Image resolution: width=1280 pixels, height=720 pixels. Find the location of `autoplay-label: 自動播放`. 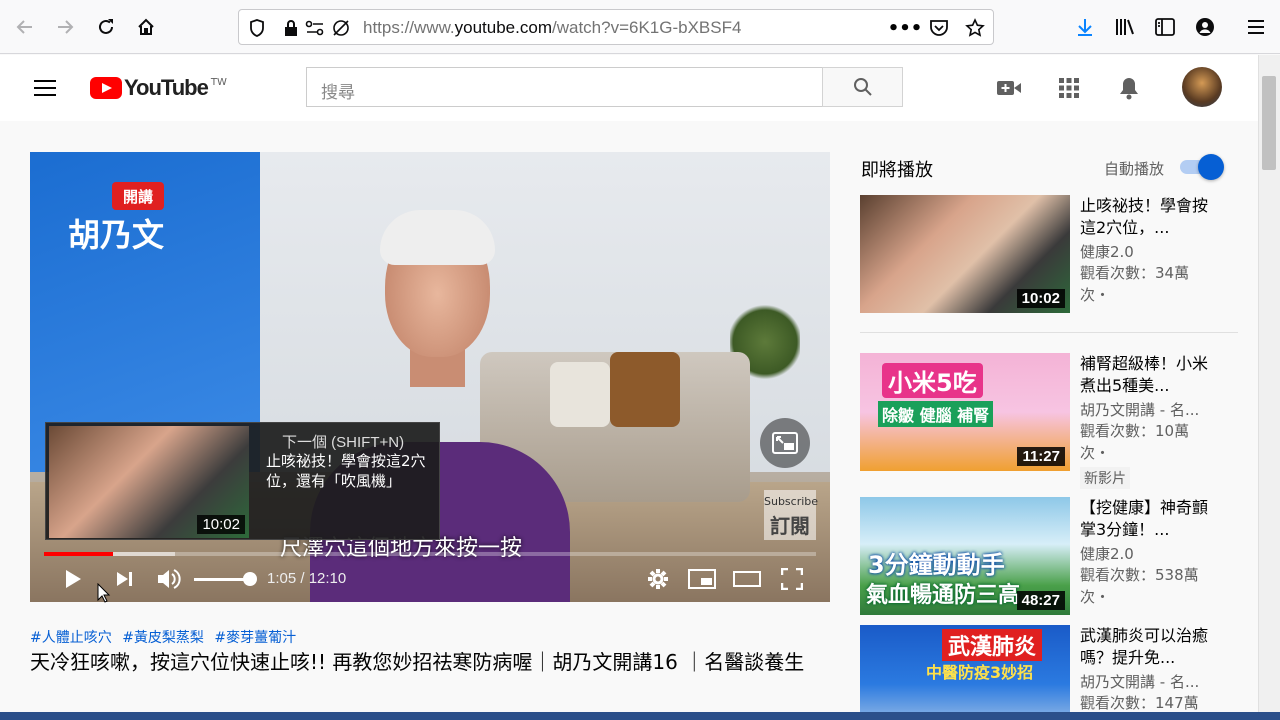

autoplay-label: 自動播放 is located at coordinates (1134, 169).